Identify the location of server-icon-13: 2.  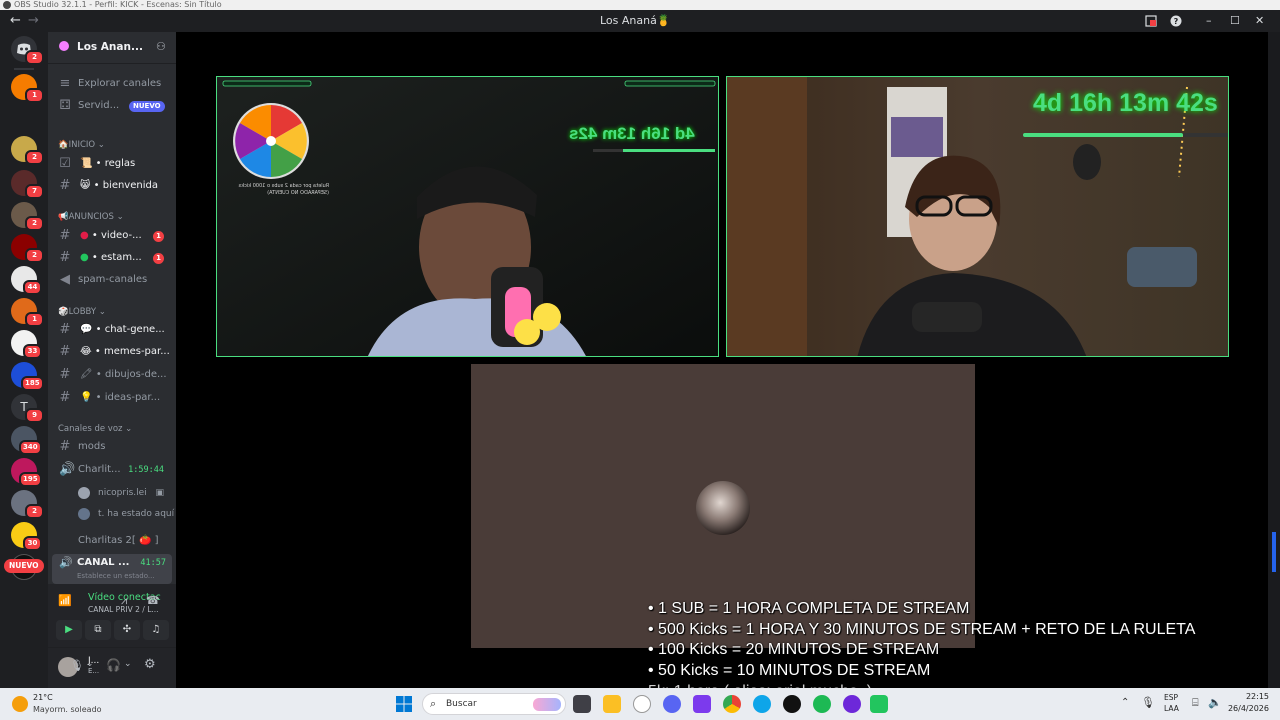
(27, 504).